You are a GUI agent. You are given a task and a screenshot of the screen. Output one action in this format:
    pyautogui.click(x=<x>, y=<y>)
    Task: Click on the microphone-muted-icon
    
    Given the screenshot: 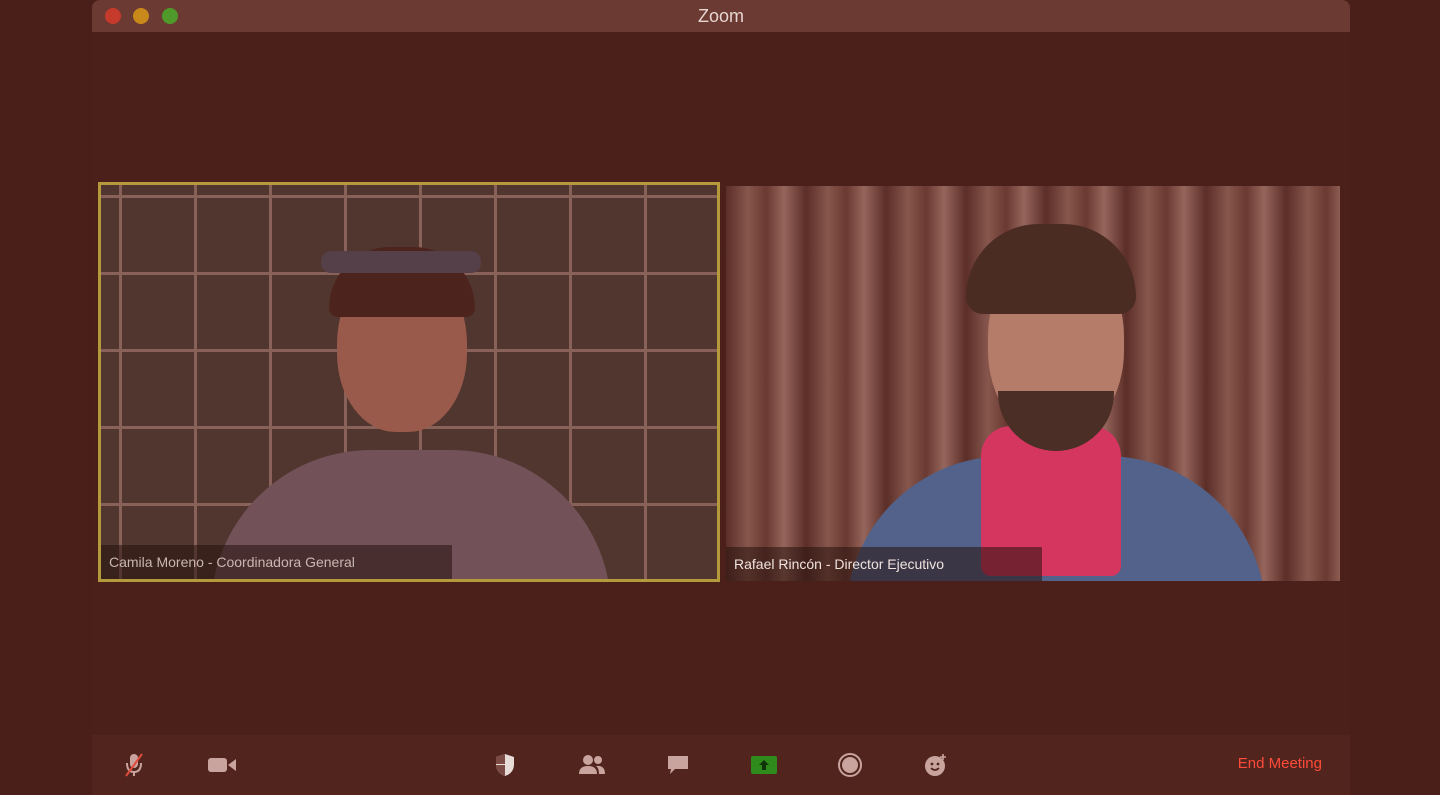 What is the action you would take?
    pyautogui.click(x=134, y=765)
    